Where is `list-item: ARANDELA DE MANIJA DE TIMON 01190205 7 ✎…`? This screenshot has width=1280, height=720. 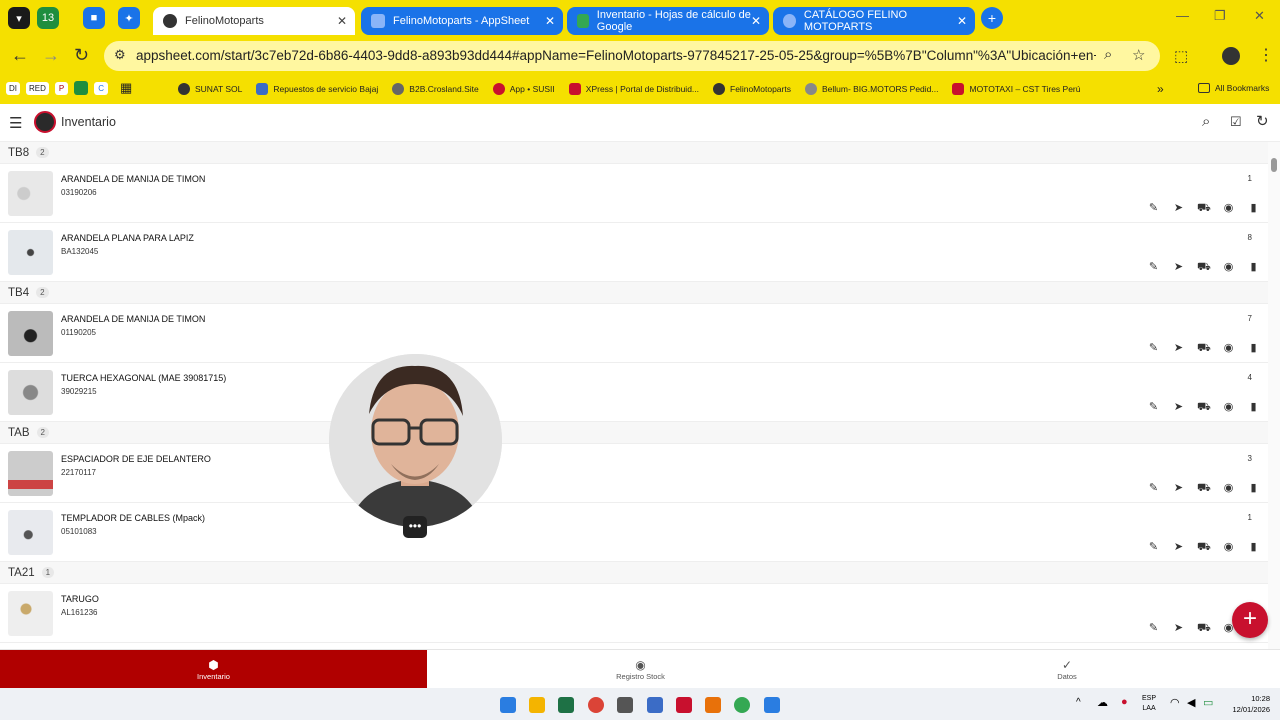 list-item: ARANDELA DE MANIJA DE TIMON 01190205 7 ✎… is located at coordinates (634, 333).